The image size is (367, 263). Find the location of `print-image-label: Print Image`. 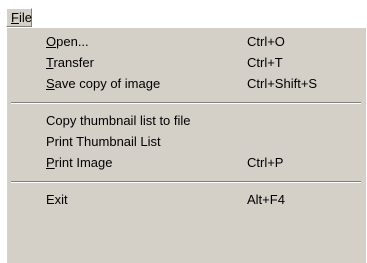

print-image-label: Print Image is located at coordinates (79, 162).